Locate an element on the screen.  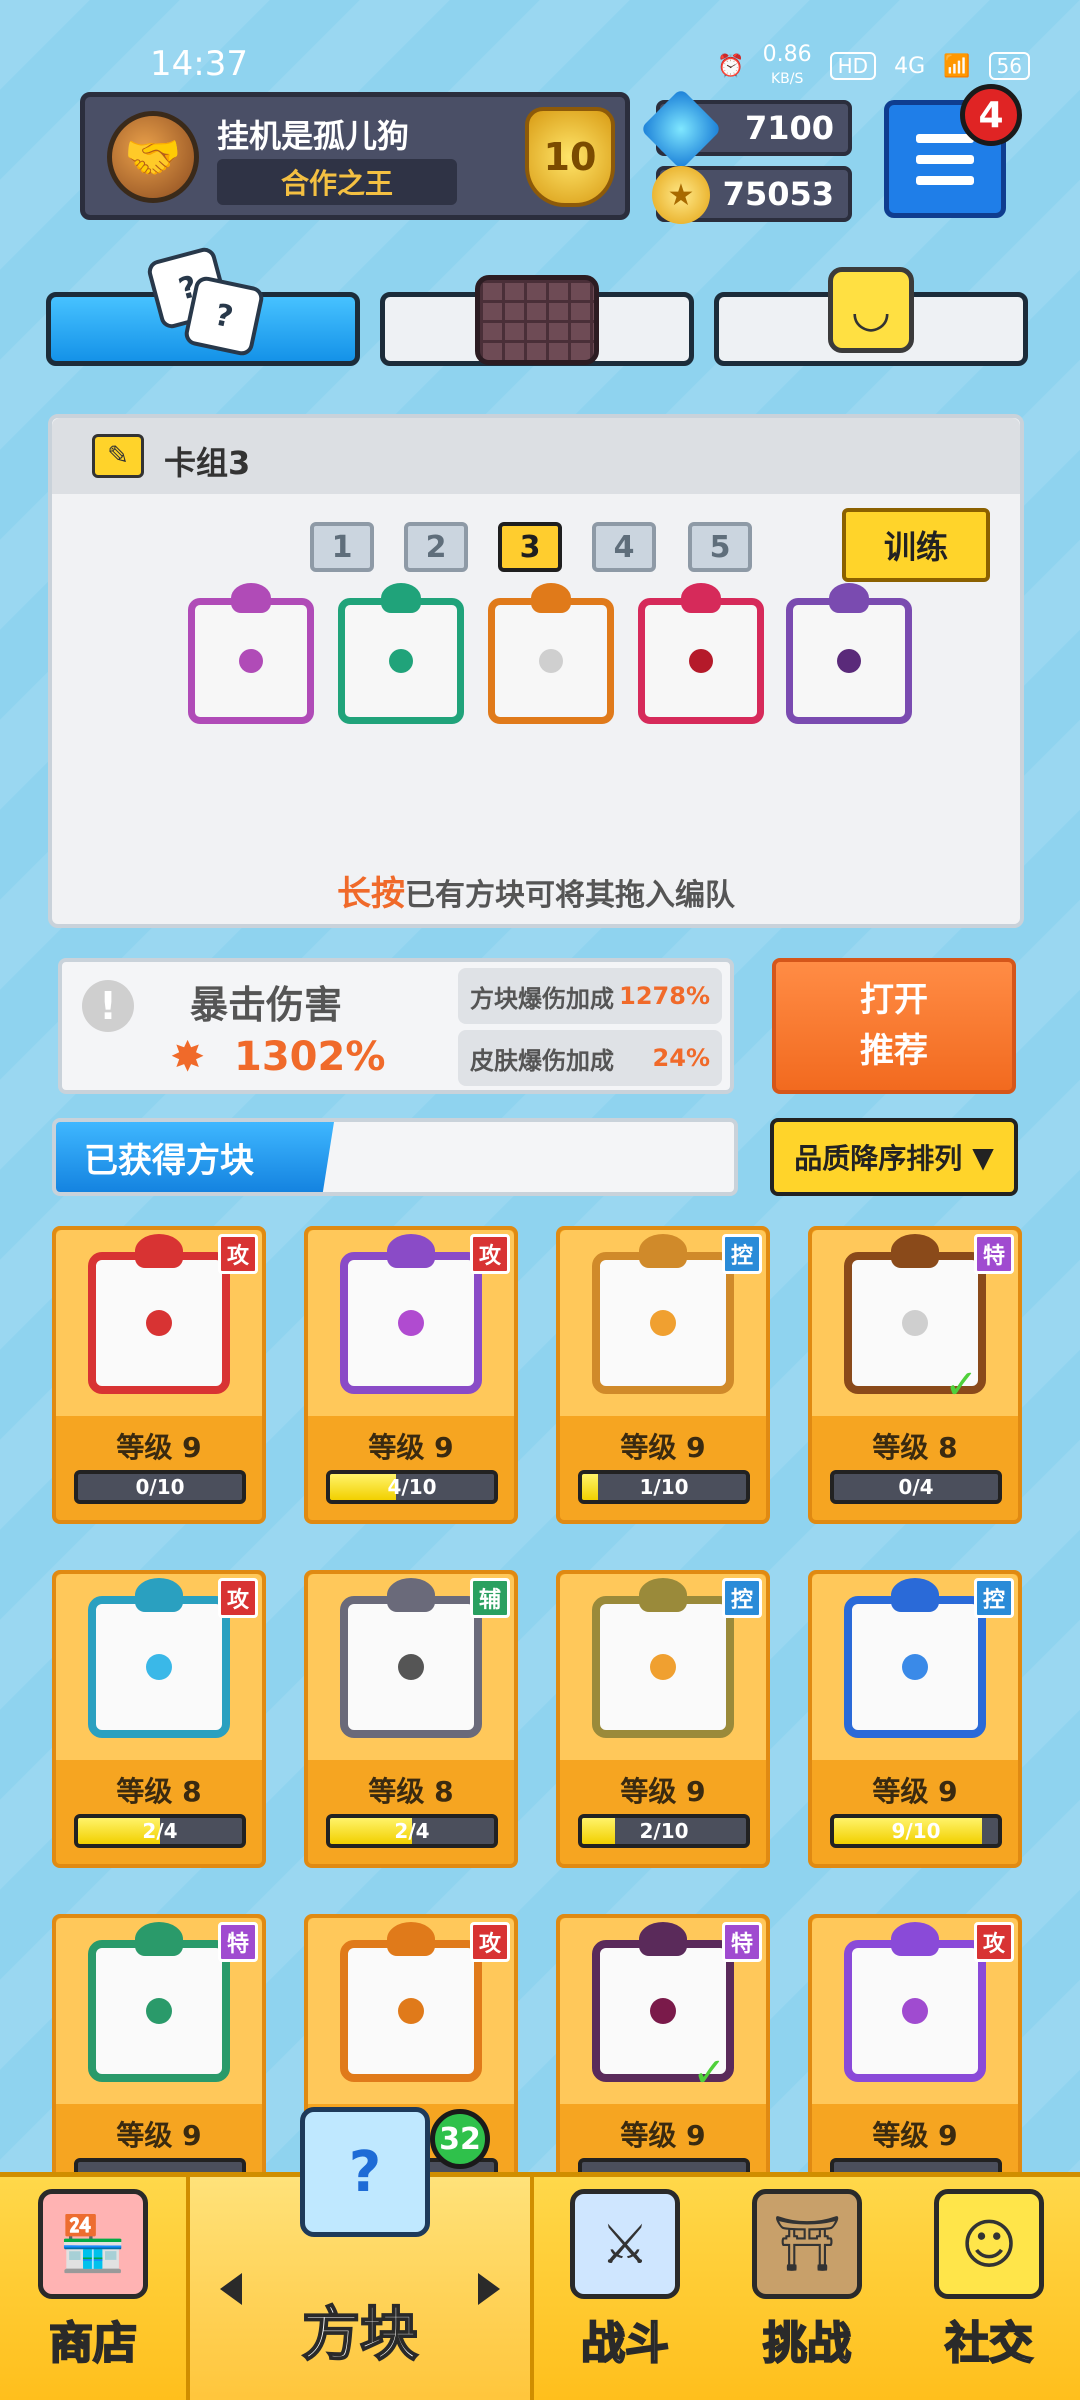
gem-counter: 7100 is located at coordinates (745, 129).